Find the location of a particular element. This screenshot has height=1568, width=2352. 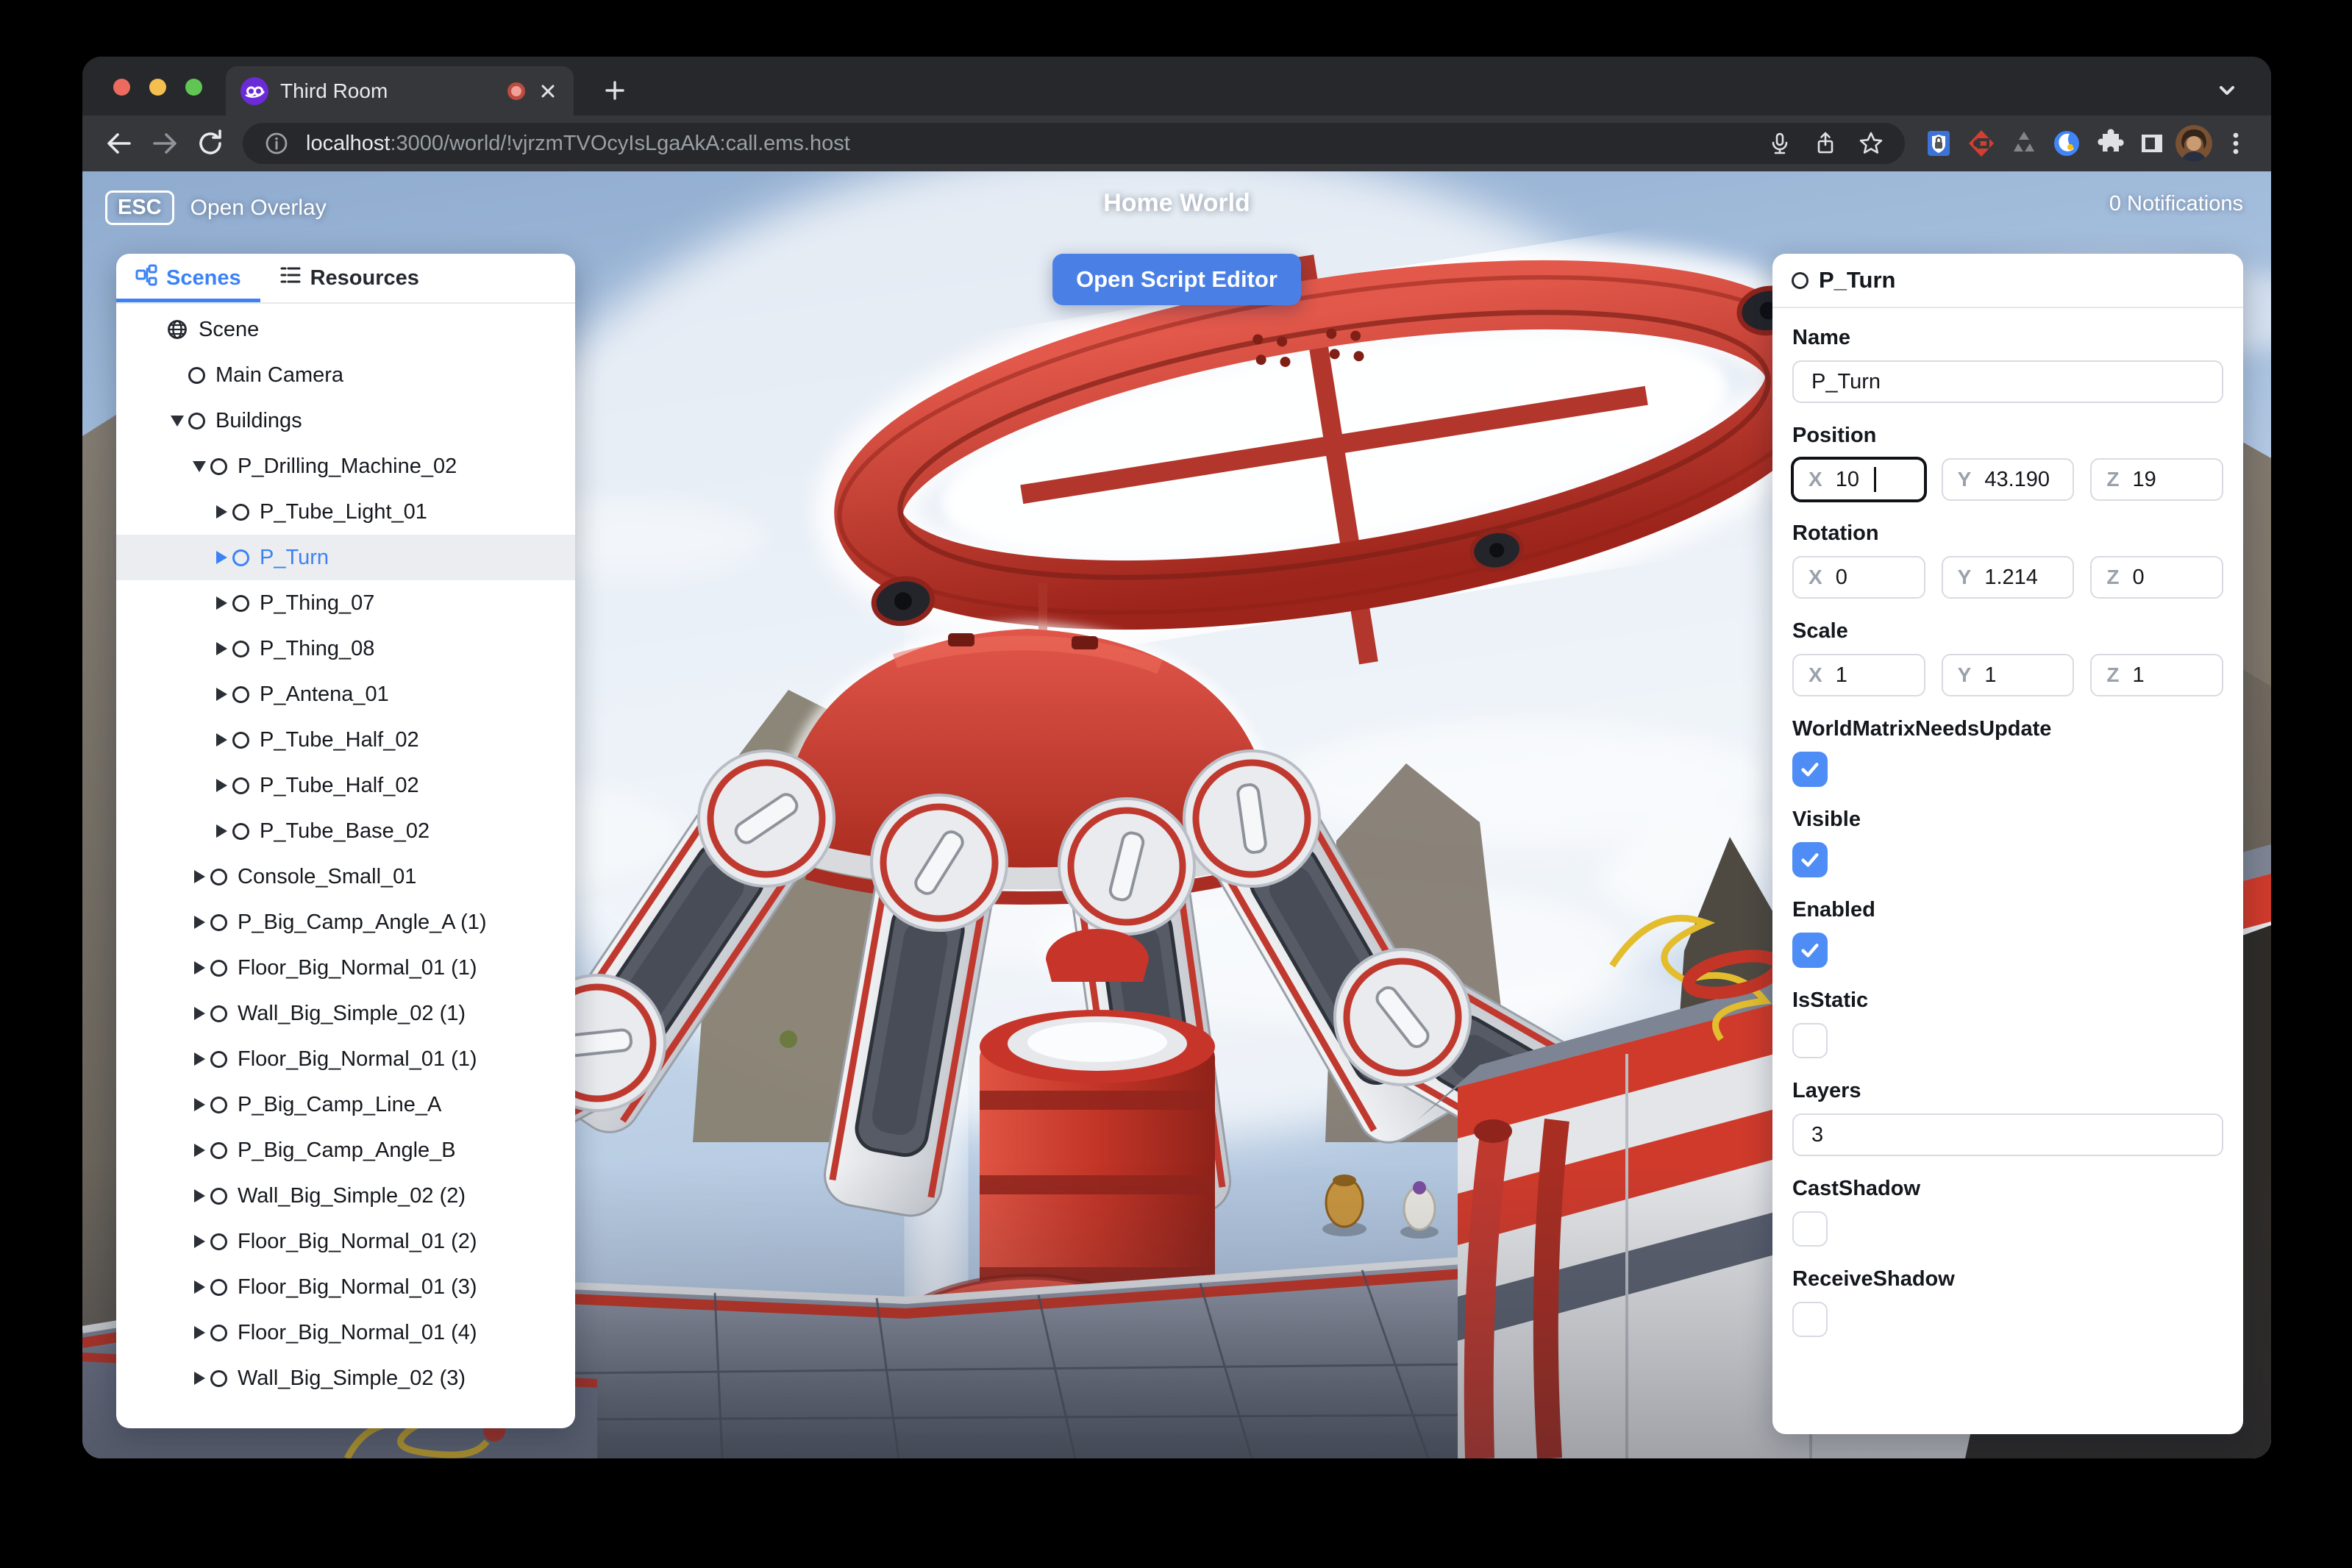

scale-y-input: Y1 is located at coordinates (2008, 675).